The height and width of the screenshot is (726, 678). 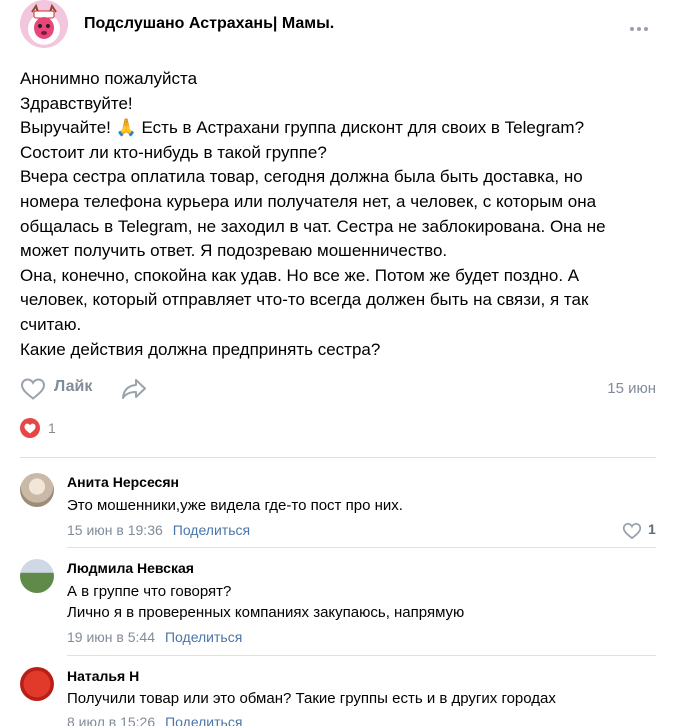 I want to click on share-arrow-icon, so click(x=134, y=389).